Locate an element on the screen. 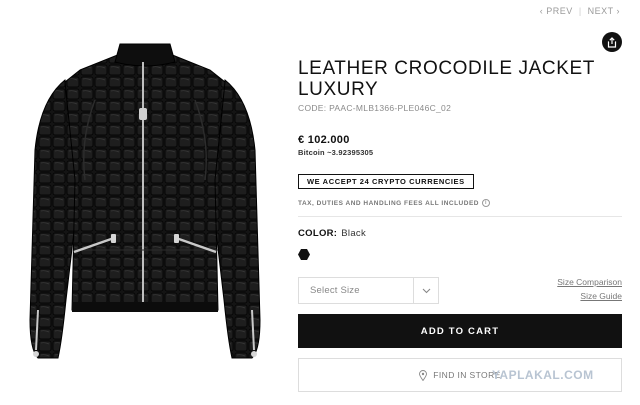 The height and width of the screenshot is (405, 640). find-in-store-label: FIND IN STORE is located at coordinates (467, 375).